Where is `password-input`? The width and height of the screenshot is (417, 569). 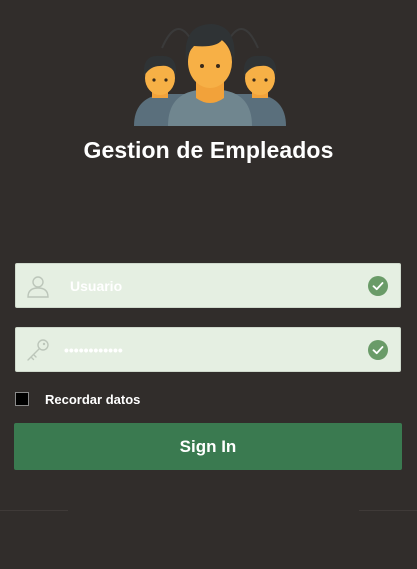
password-input is located at coordinates (214, 349).